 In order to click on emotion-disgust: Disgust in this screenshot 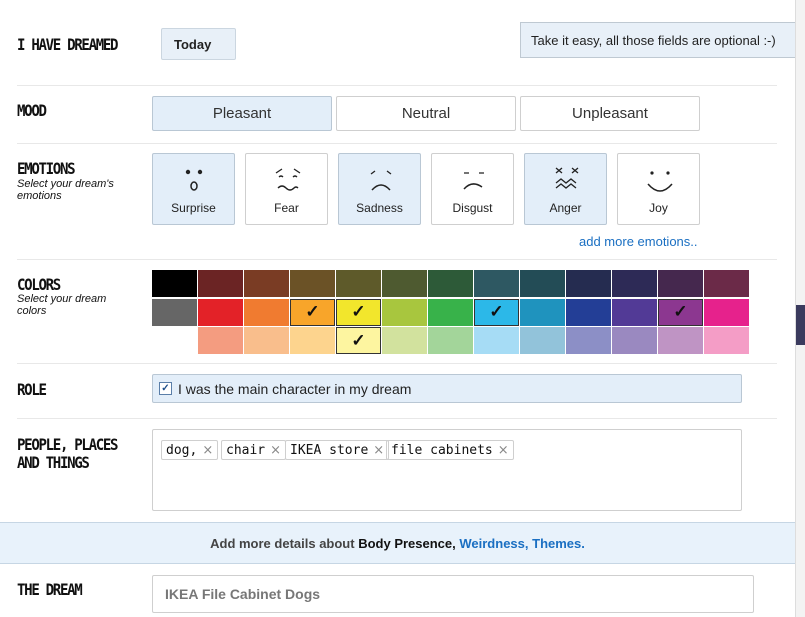, I will do `click(472, 189)`.